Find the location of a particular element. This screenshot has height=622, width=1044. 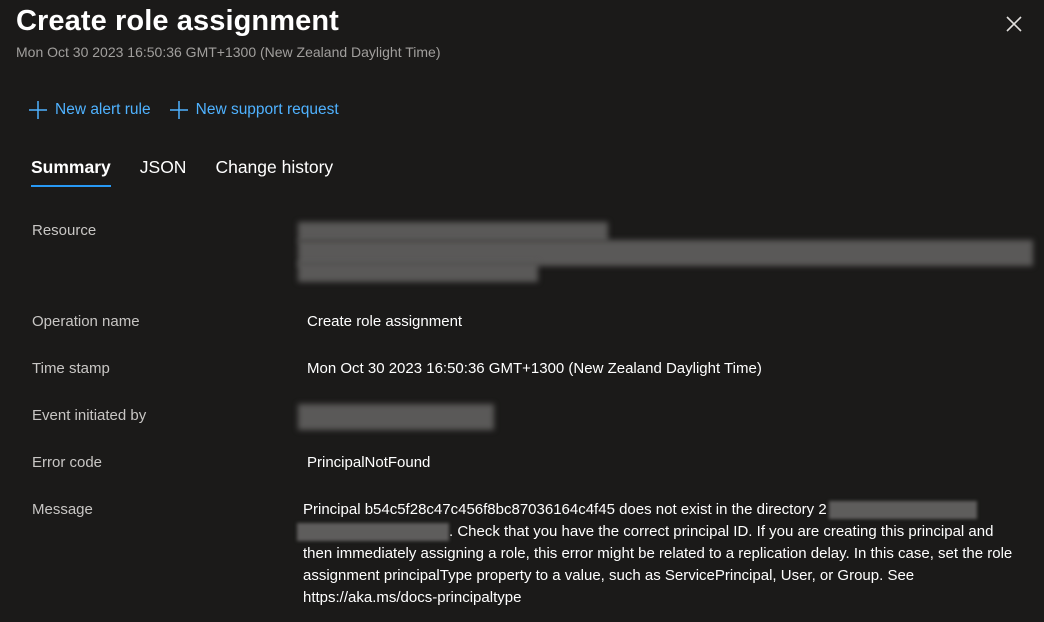

event-initiated-by-label: Event initiated by is located at coordinates (89, 415).